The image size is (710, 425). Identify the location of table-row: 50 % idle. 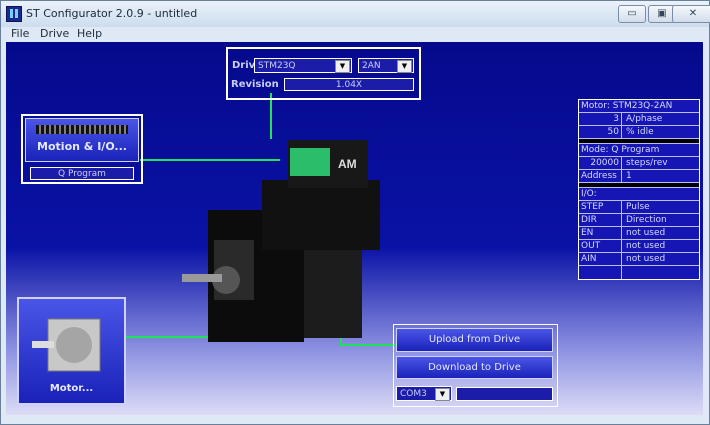
(639, 132).